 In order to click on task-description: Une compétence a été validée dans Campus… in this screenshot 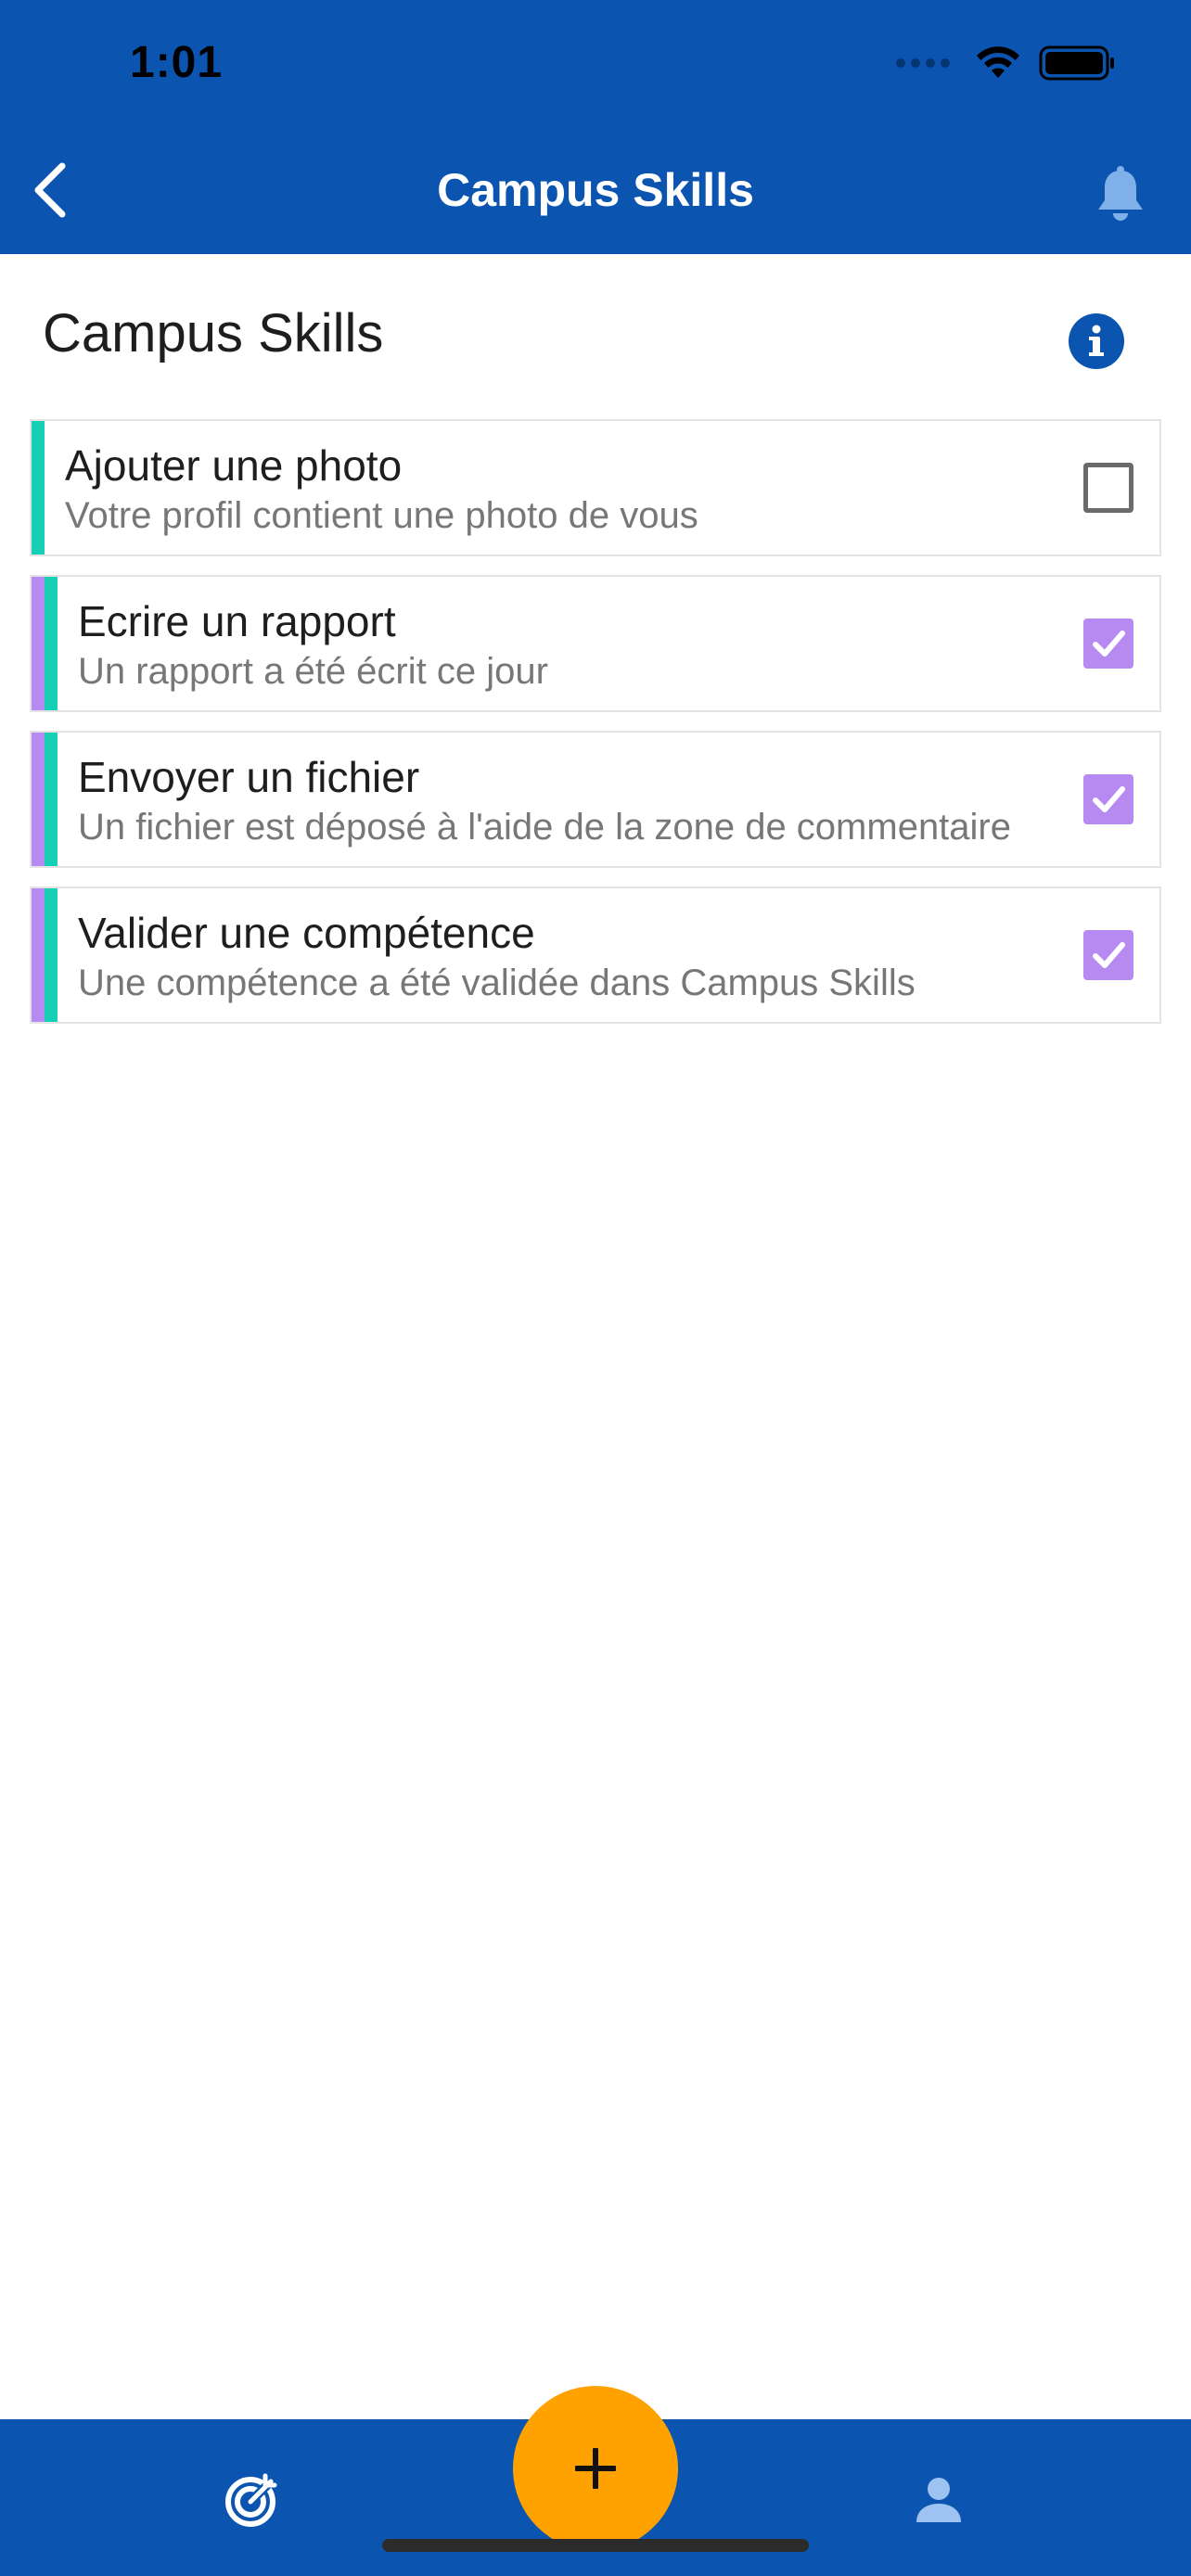, I will do `click(497, 983)`.